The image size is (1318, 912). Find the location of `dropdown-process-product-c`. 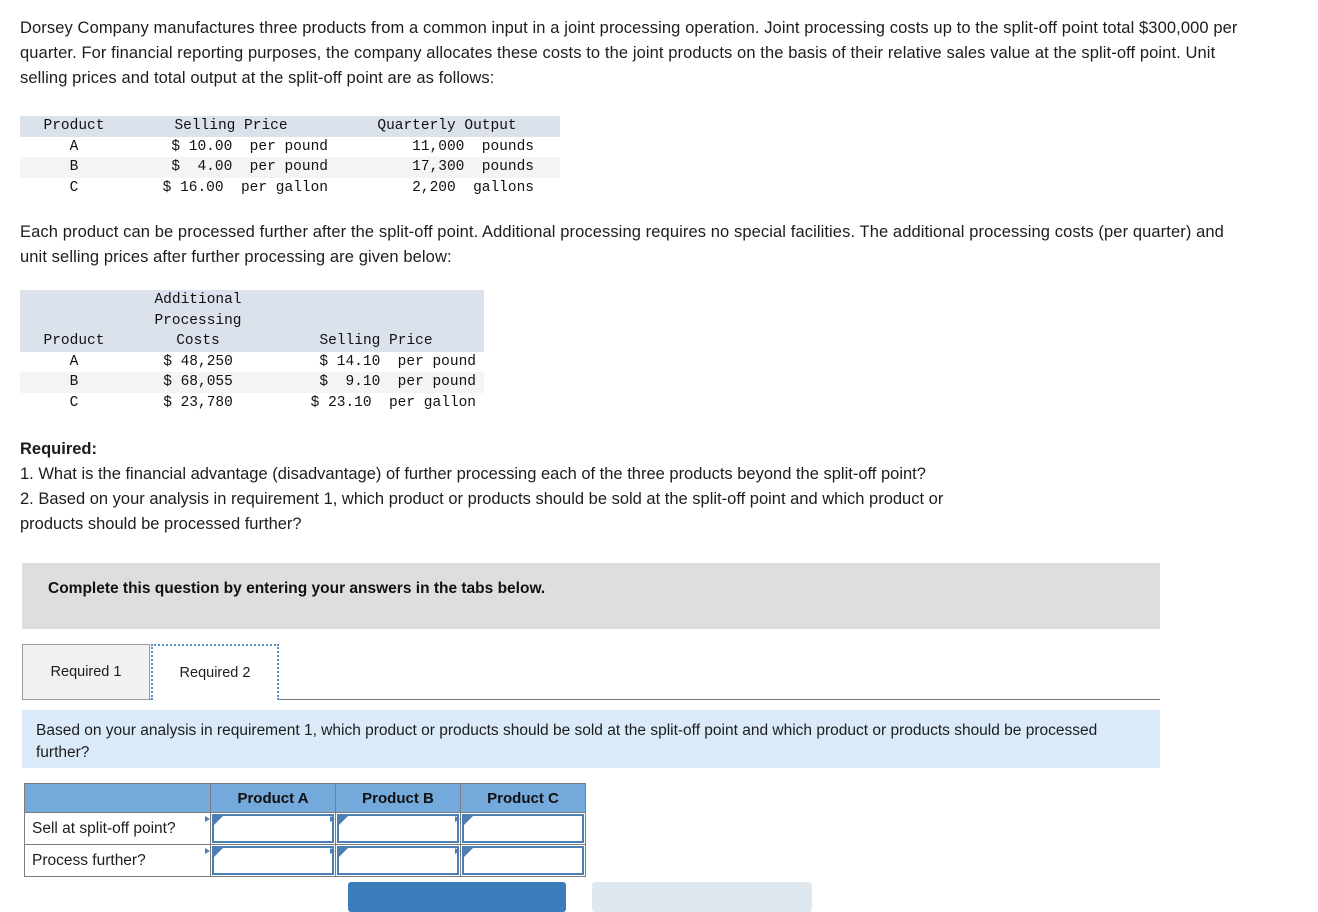

dropdown-process-product-c is located at coordinates (519, 860).